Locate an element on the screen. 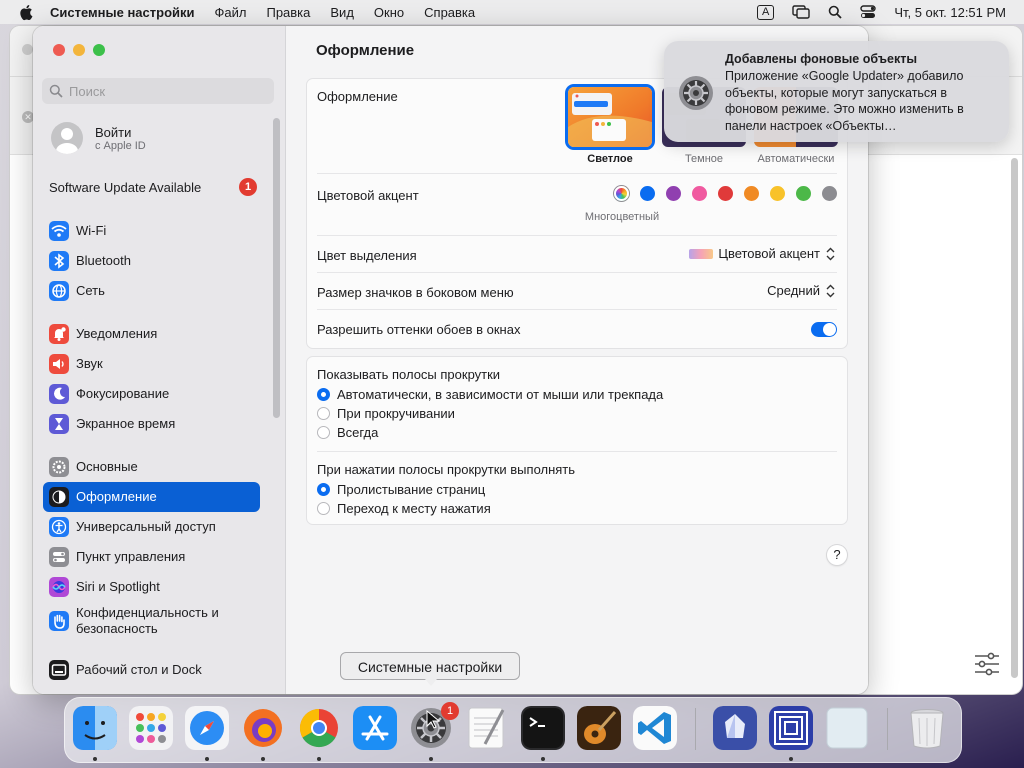 The width and height of the screenshot is (1024, 768). safari-icon is located at coordinates (207, 728).